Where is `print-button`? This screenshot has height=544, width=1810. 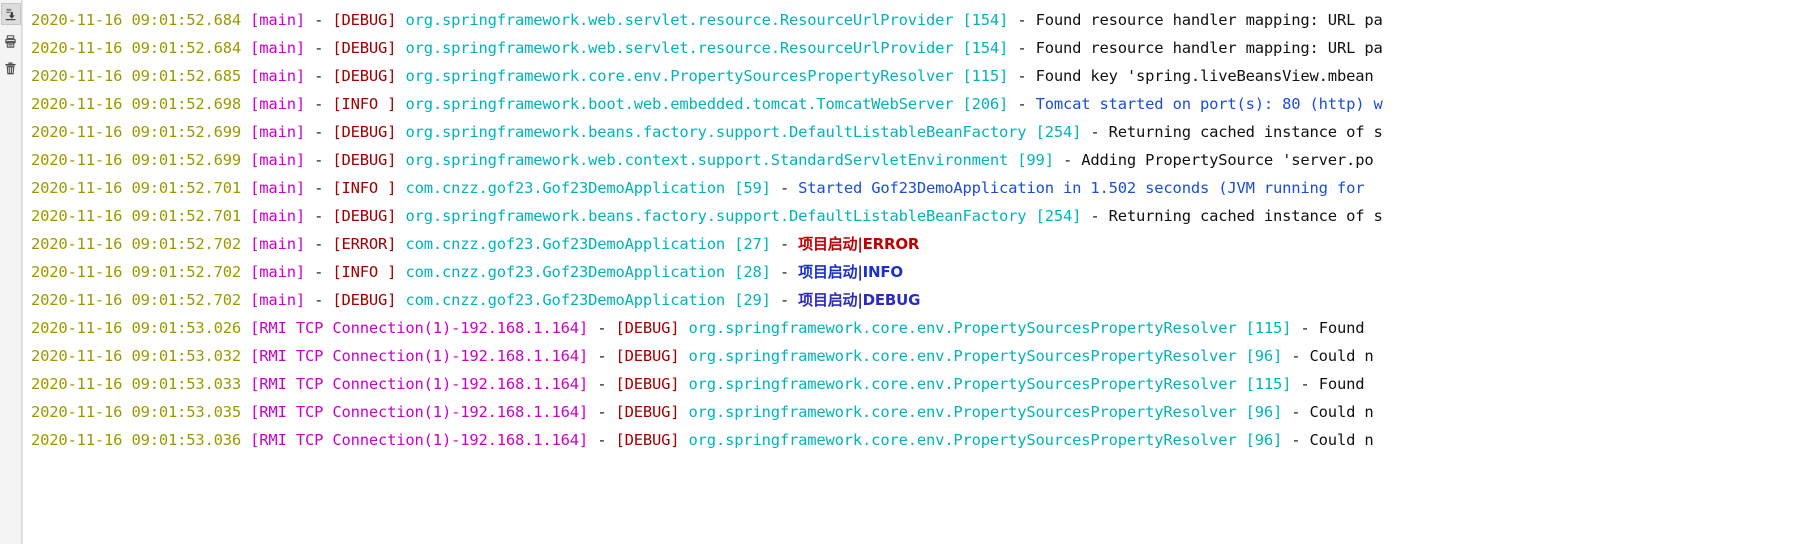
print-button is located at coordinates (11, 41).